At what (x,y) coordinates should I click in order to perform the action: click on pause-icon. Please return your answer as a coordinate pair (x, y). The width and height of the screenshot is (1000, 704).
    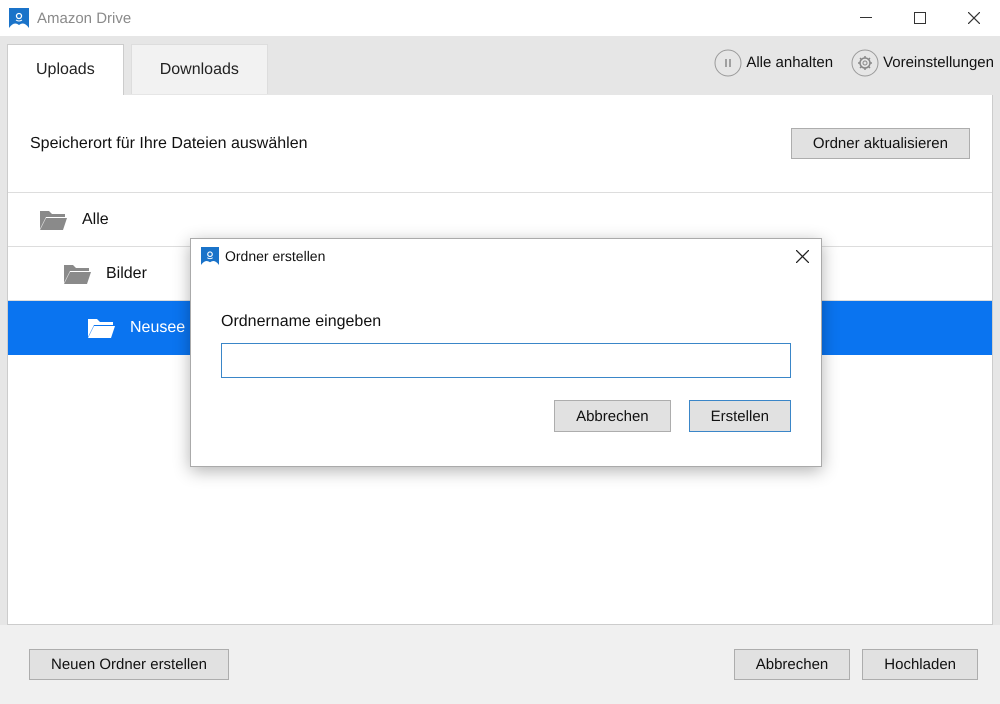
    Looking at the image, I should click on (728, 62).